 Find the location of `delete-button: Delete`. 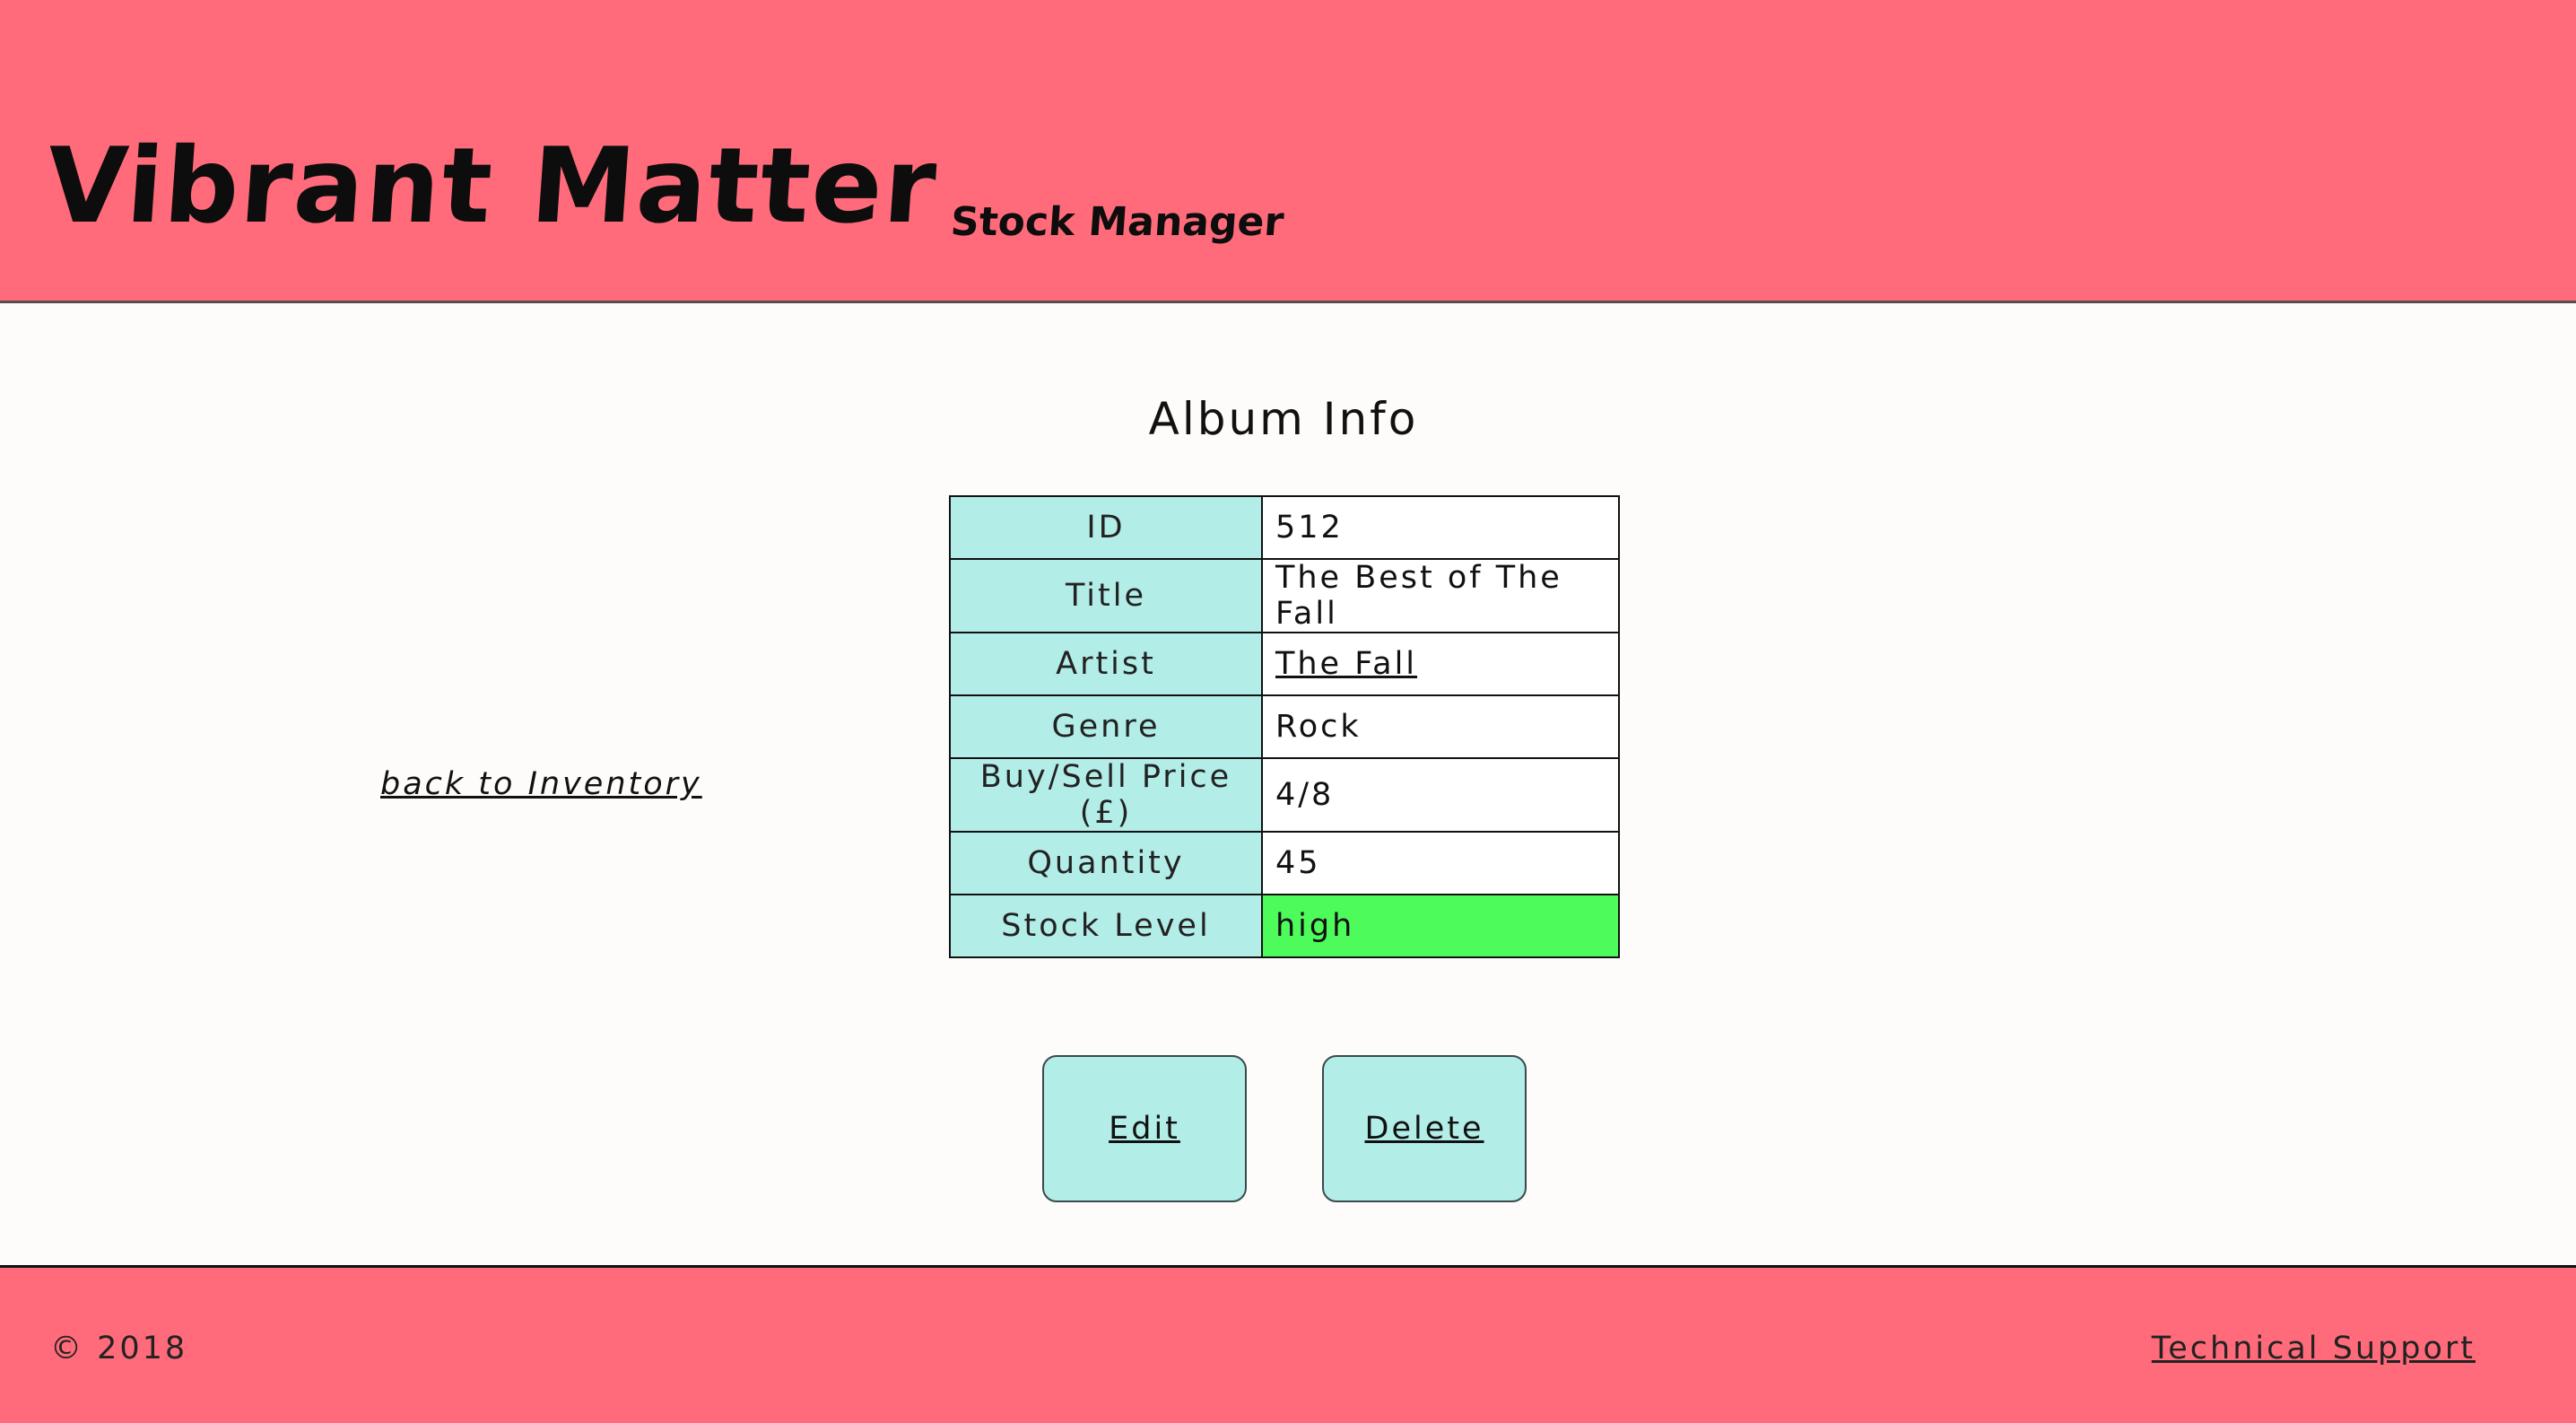

delete-button: Delete is located at coordinates (1424, 1128).